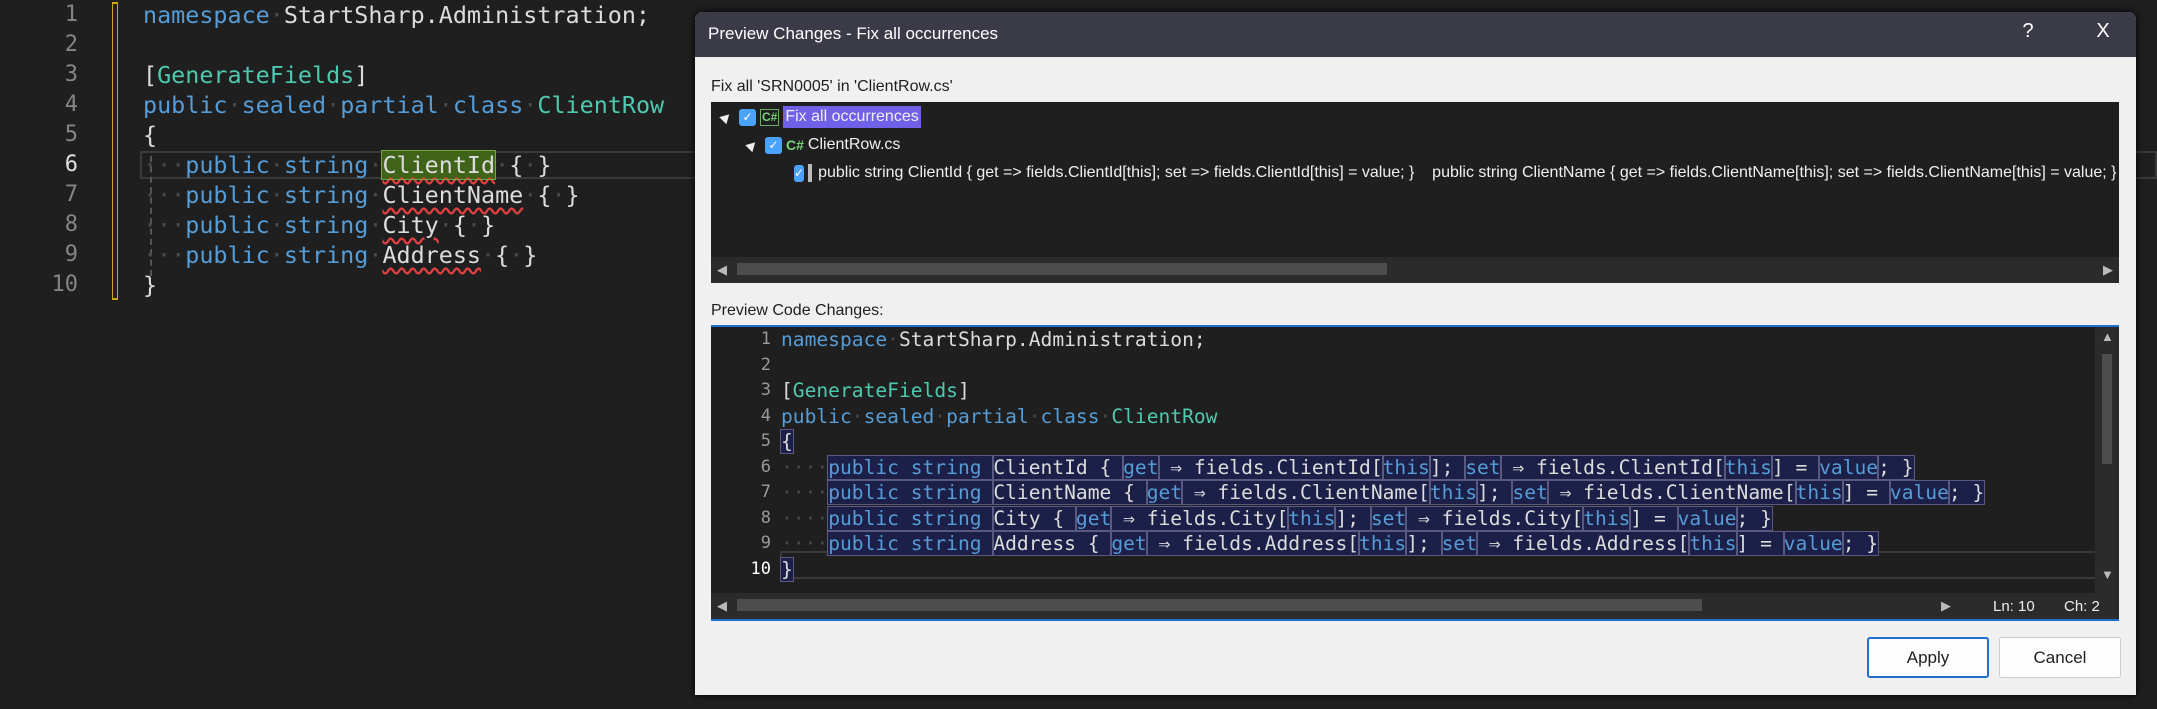  Describe the element at coordinates (911, 467) in the screenshot. I see `code-token: public string` at that location.